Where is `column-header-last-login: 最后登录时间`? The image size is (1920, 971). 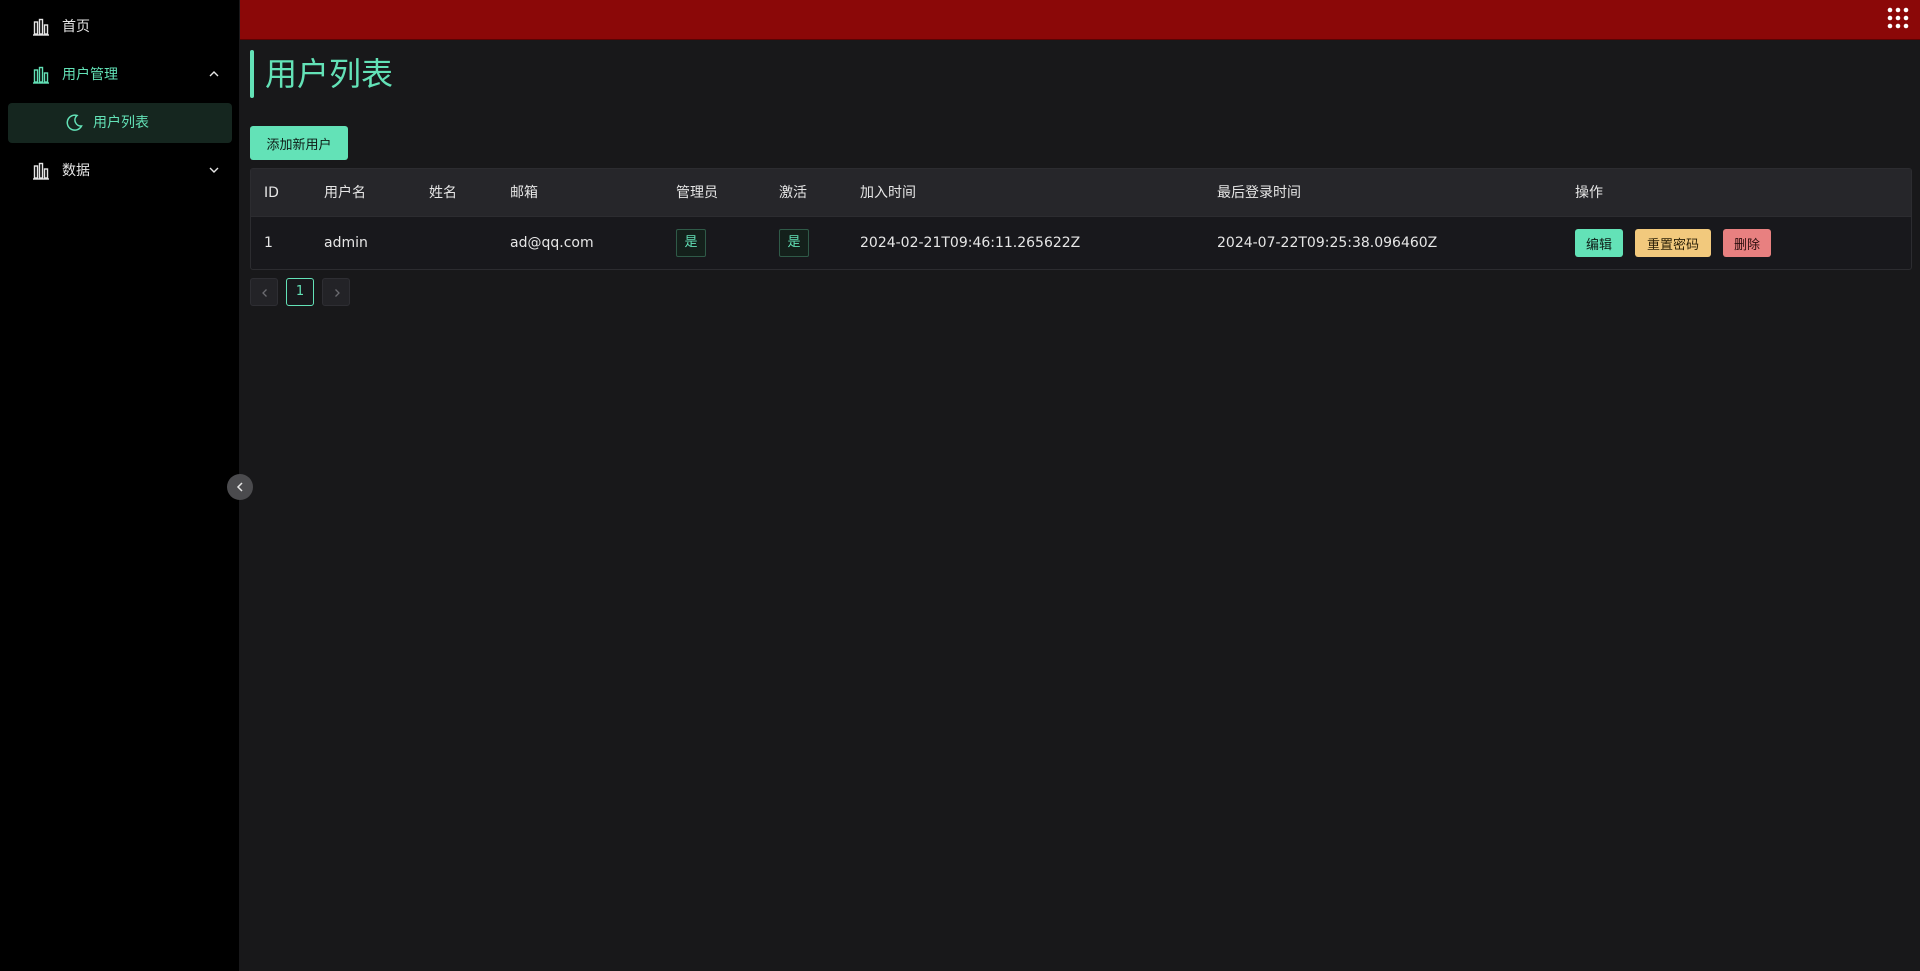 column-header-last-login: 最后登录时间 is located at coordinates (1259, 193).